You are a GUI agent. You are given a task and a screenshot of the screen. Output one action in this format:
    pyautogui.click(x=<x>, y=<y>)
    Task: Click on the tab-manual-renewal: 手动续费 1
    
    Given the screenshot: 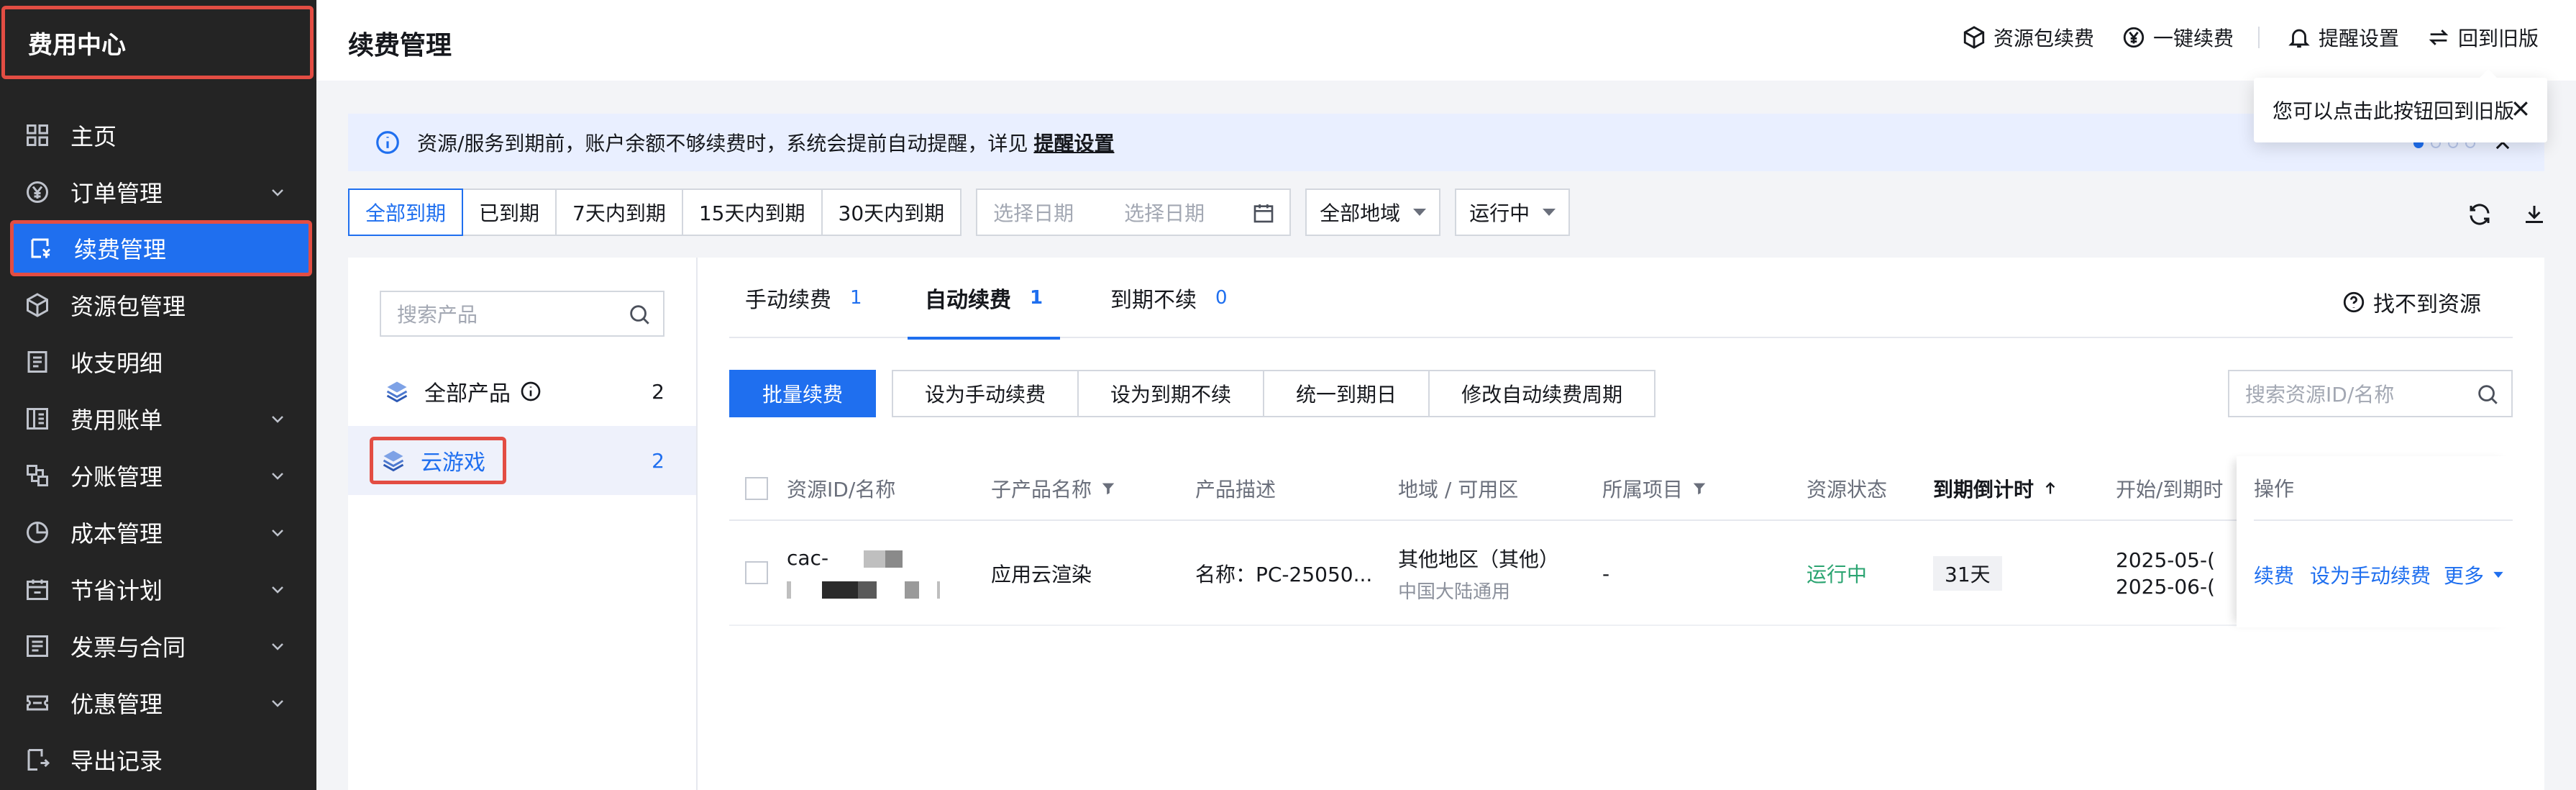 What is the action you would take?
    pyautogui.click(x=803, y=298)
    